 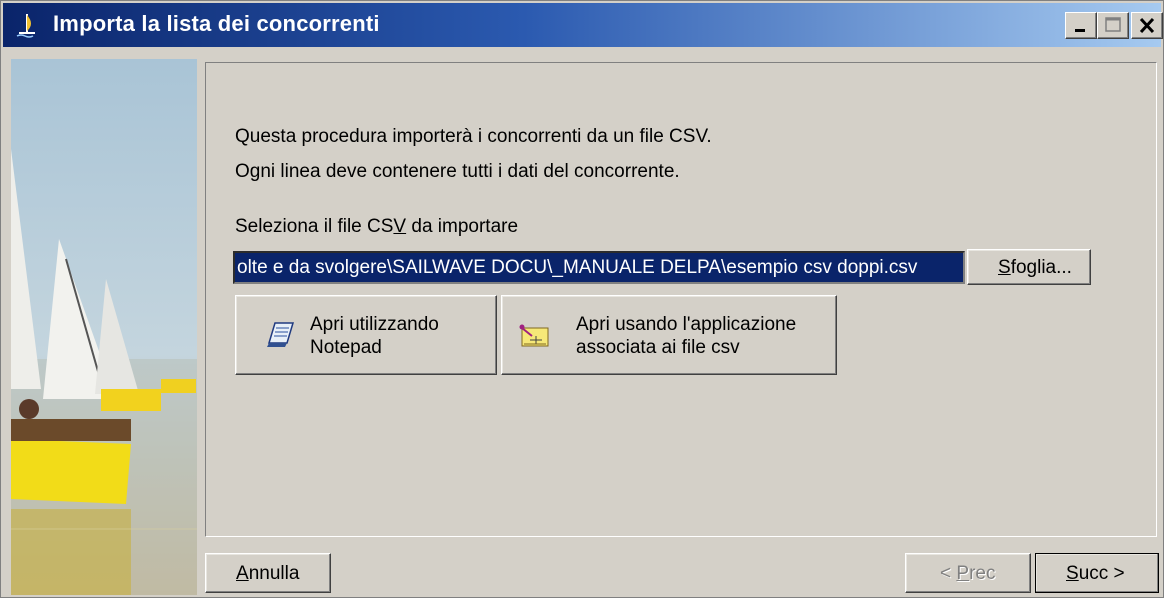 I want to click on prev-label-key: P, so click(x=963, y=573).